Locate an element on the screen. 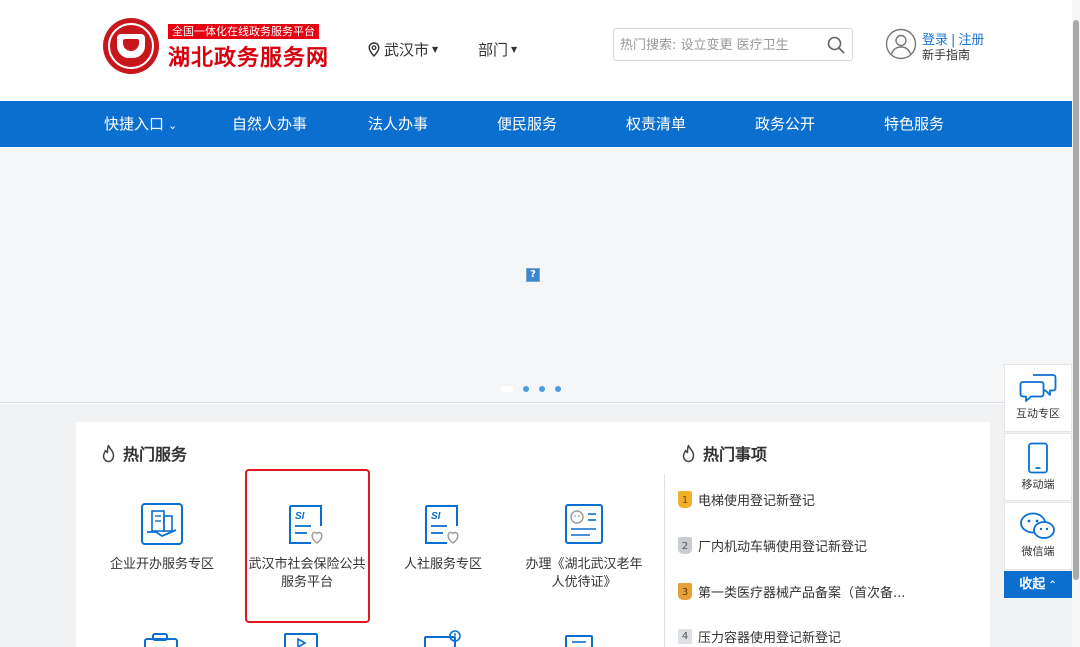  logo-subtitle: 全国一体化在线政务服务平台 is located at coordinates (243, 31).